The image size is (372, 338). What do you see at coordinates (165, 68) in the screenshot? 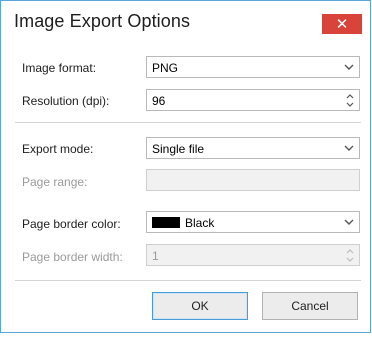
I see `image-format-value: PNG` at bounding box center [165, 68].